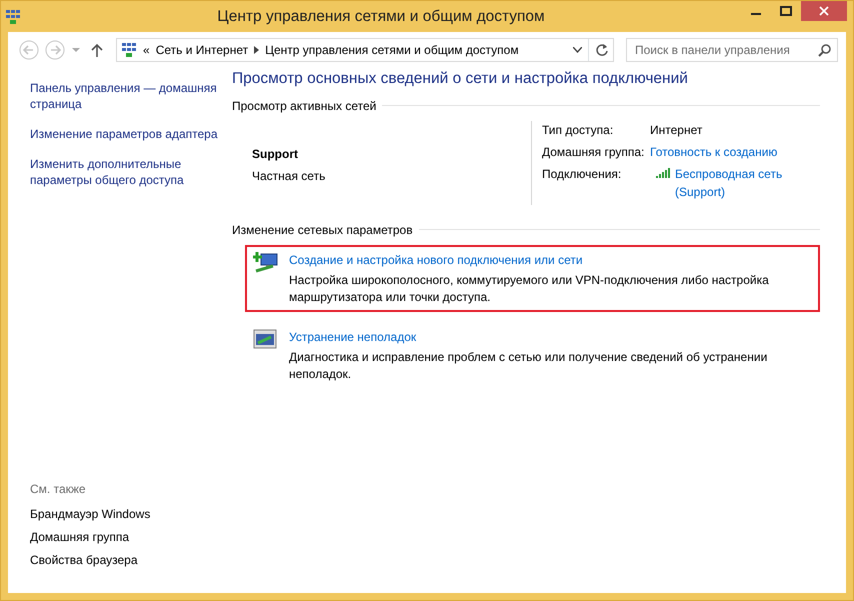  Describe the element at coordinates (602, 50) in the screenshot. I see `refresh-icon` at that location.